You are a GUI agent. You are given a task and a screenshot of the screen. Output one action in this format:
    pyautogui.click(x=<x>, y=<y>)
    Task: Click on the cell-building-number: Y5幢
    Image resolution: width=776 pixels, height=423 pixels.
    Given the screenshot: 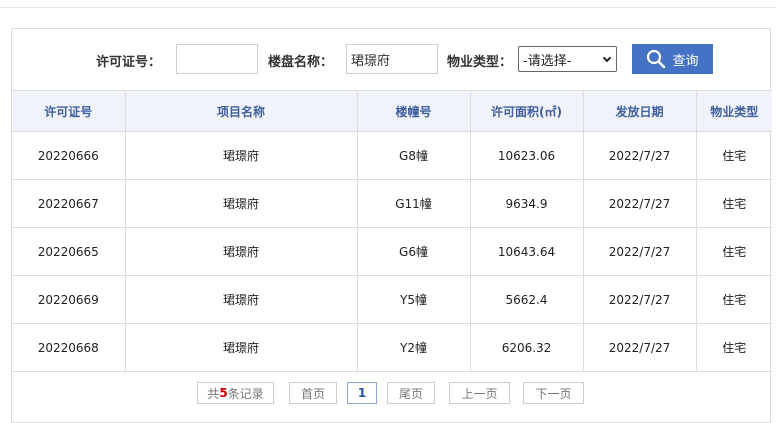 What is the action you would take?
    pyautogui.click(x=413, y=299)
    